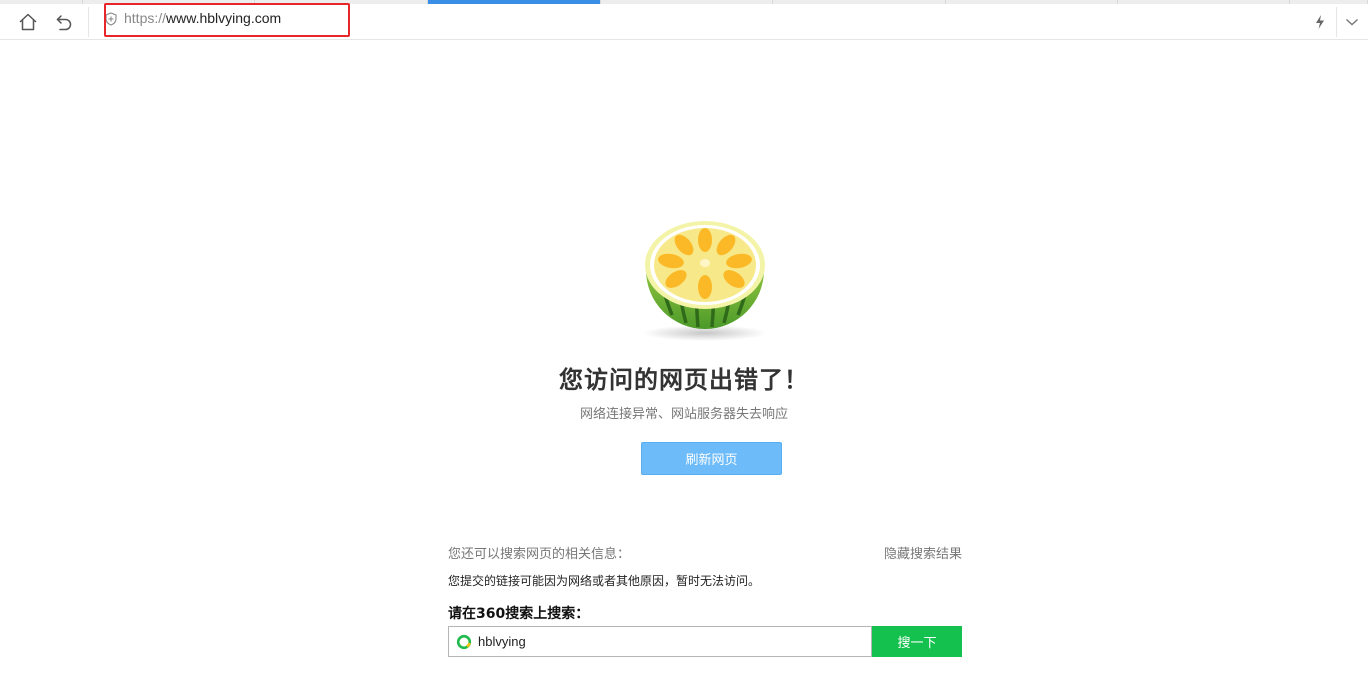 Image resolution: width=1368 pixels, height=678 pixels. I want to click on hide-search-results-link: 隐藏搜索结果, so click(923, 552).